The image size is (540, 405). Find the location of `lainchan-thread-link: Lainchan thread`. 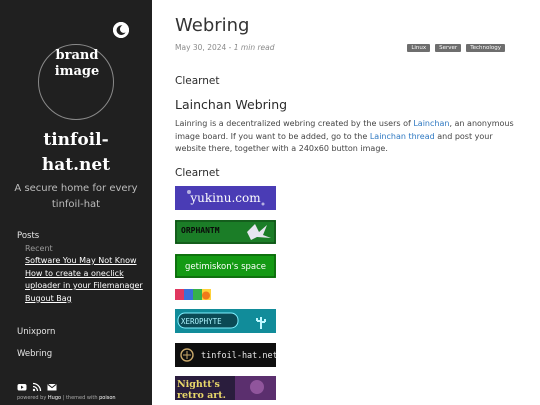

lainchan-thread-link: Lainchan thread is located at coordinates (402, 136).